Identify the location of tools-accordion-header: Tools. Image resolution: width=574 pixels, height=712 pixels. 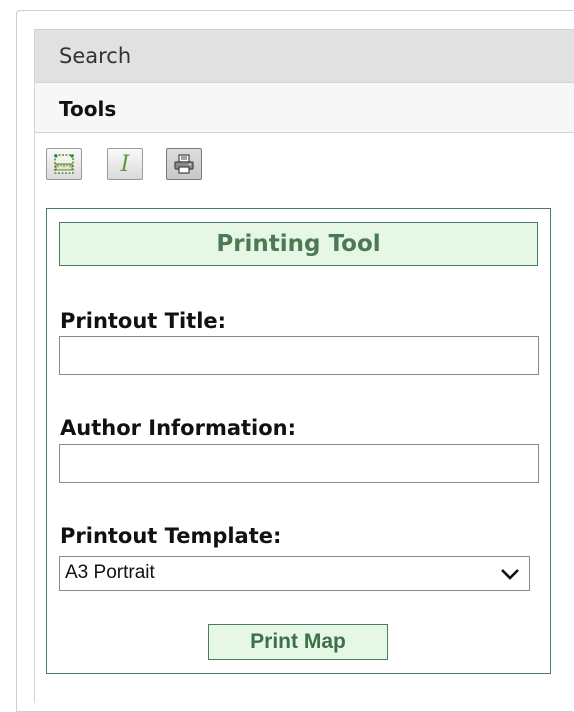
(304, 108).